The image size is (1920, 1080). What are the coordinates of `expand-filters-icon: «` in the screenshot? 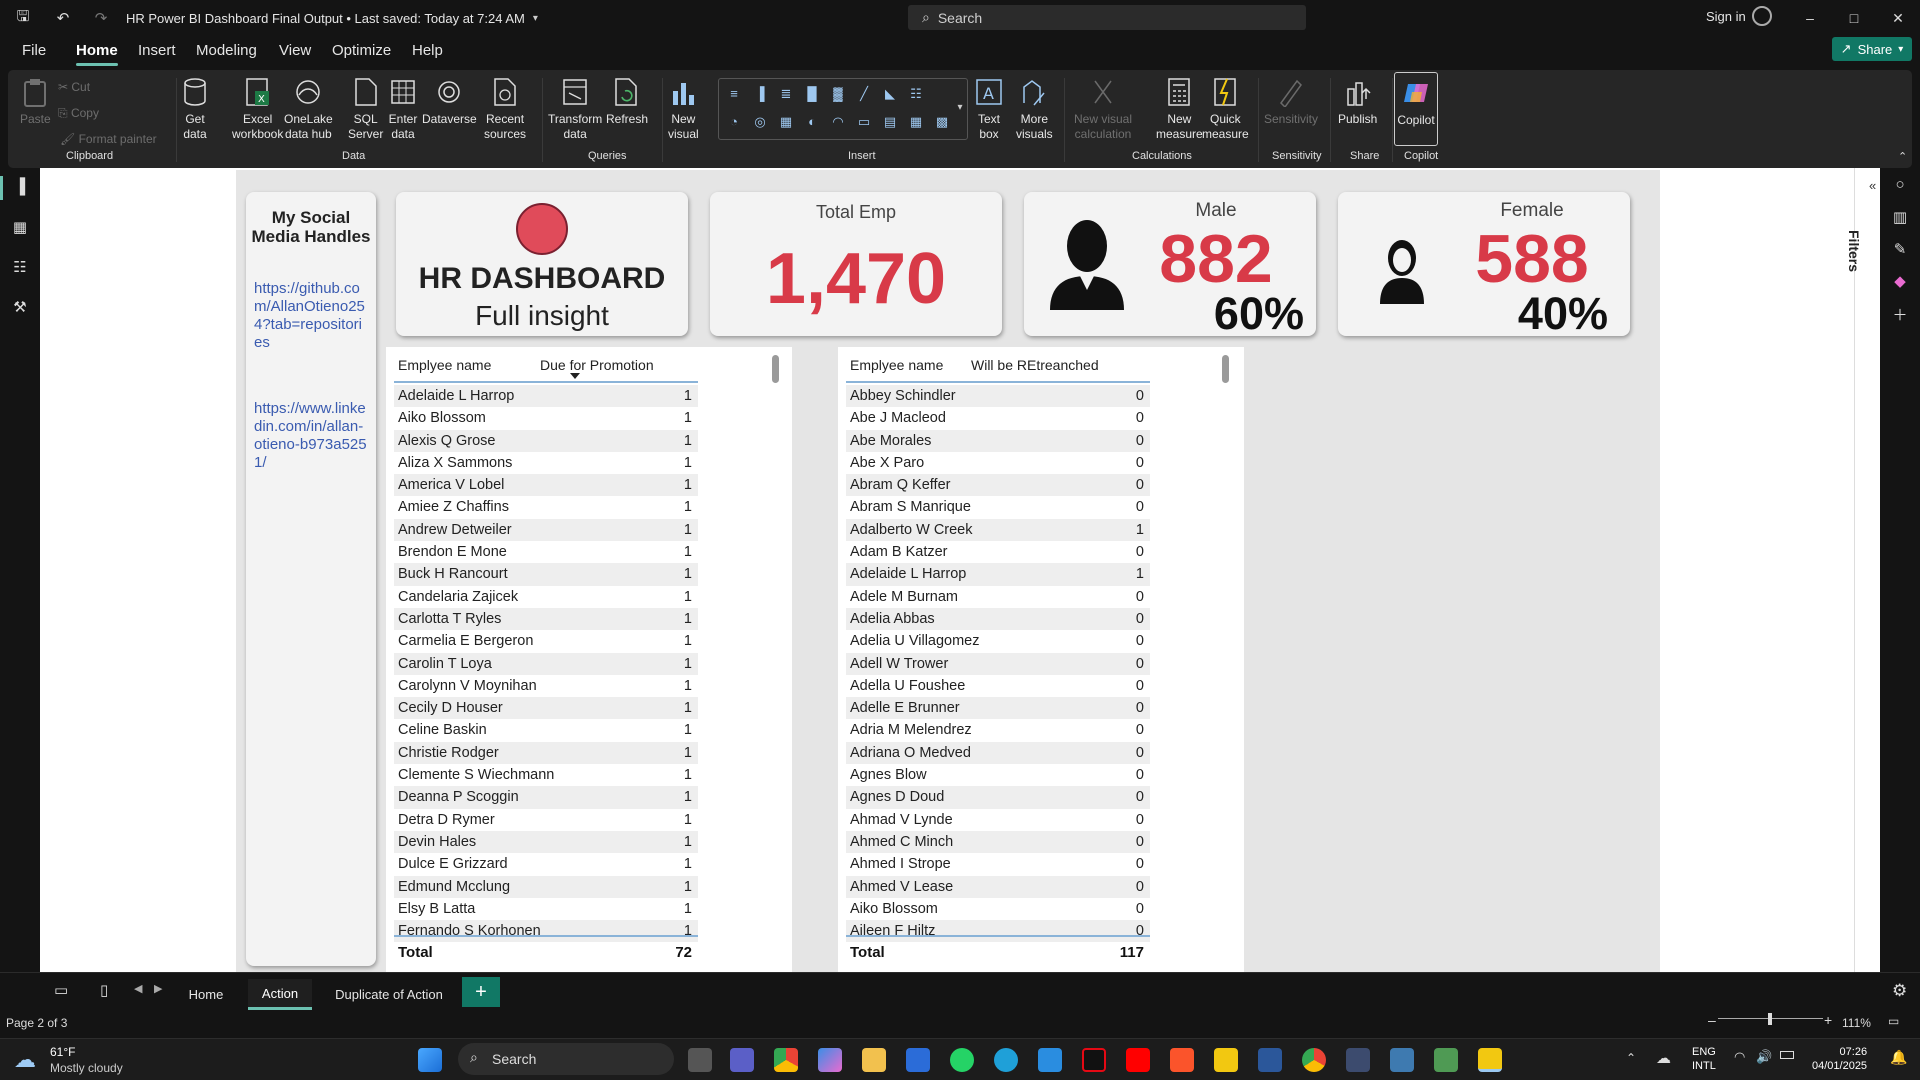 It's located at (1872, 185).